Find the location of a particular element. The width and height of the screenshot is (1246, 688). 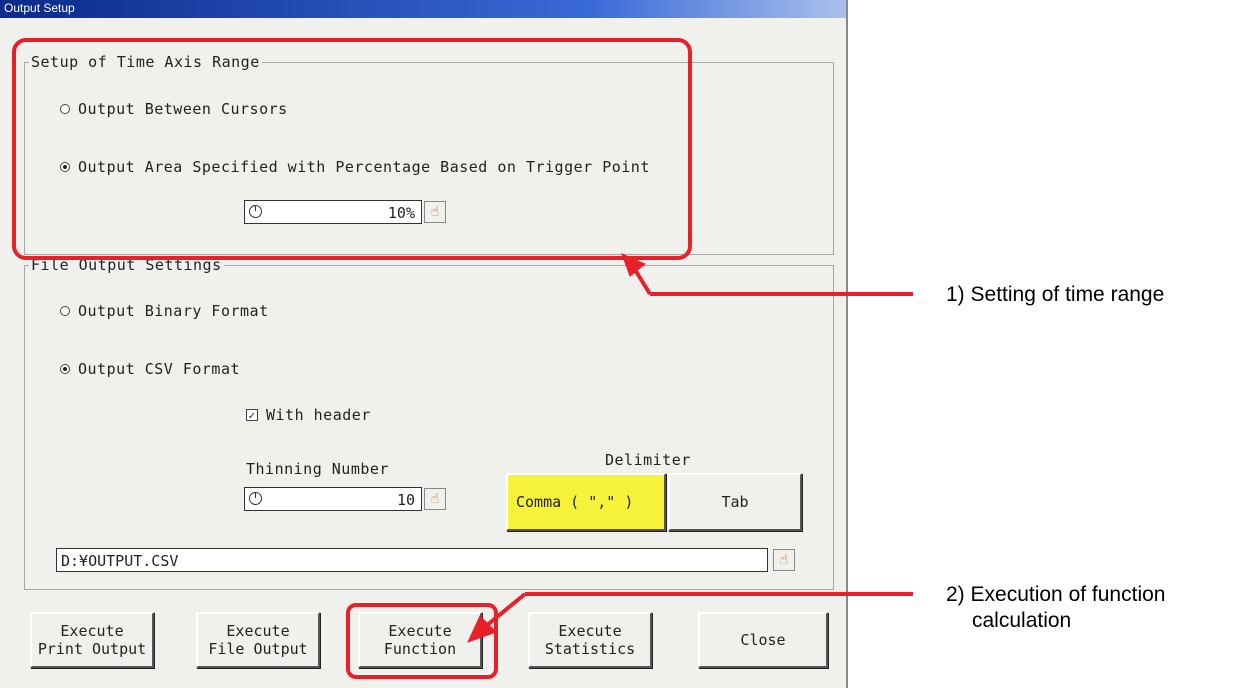

delimiter-tab-label: Tab is located at coordinates (735, 502).